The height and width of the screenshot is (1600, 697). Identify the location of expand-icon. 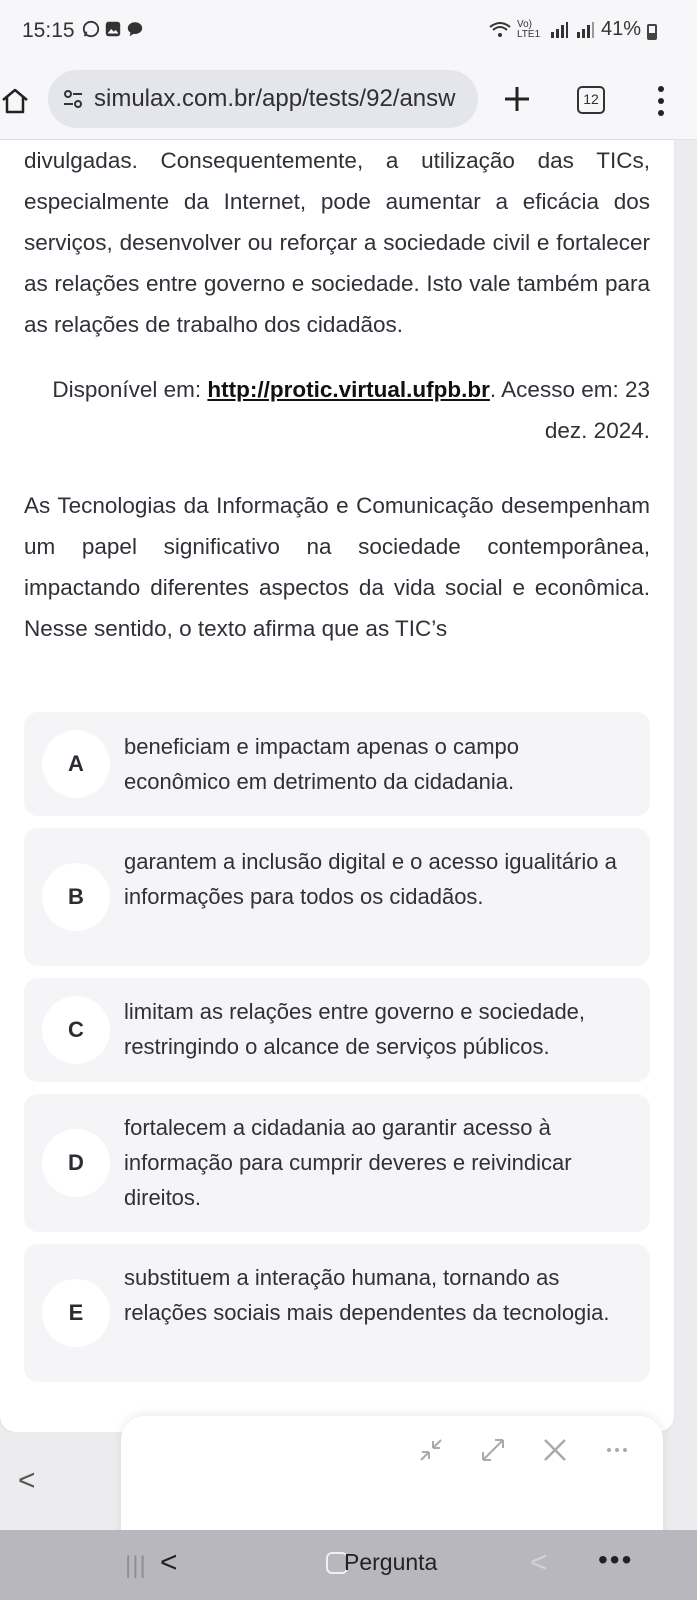
(493, 1450).